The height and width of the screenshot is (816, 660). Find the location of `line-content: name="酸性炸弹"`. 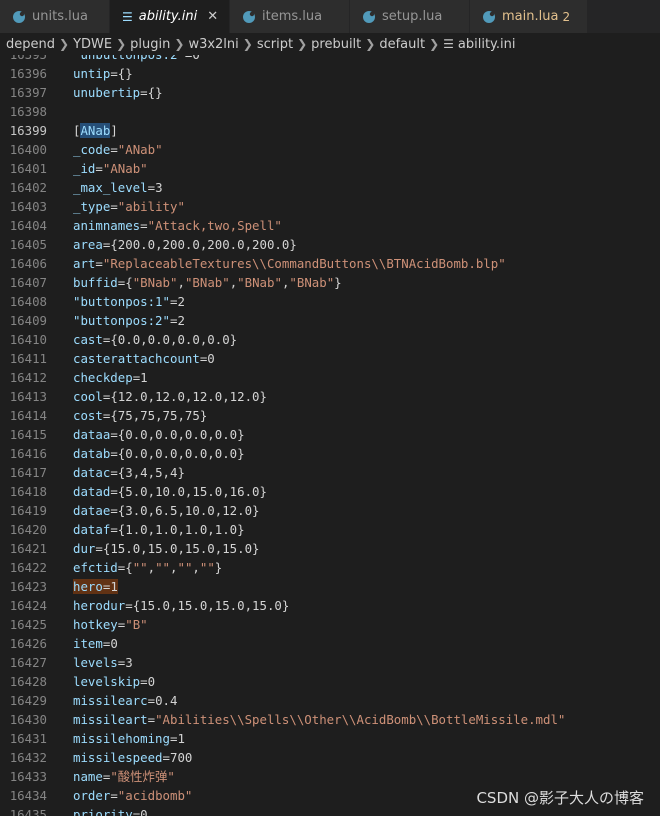

line-content: name="酸性炸弹" is located at coordinates (124, 776).